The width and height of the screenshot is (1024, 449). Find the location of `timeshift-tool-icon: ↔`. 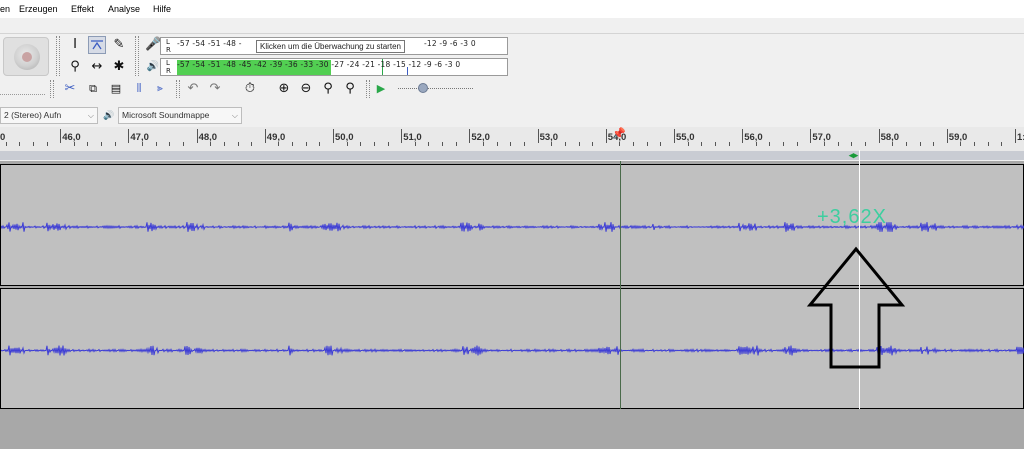

timeshift-tool-icon: ↔ is located at coordinates (97, 67).